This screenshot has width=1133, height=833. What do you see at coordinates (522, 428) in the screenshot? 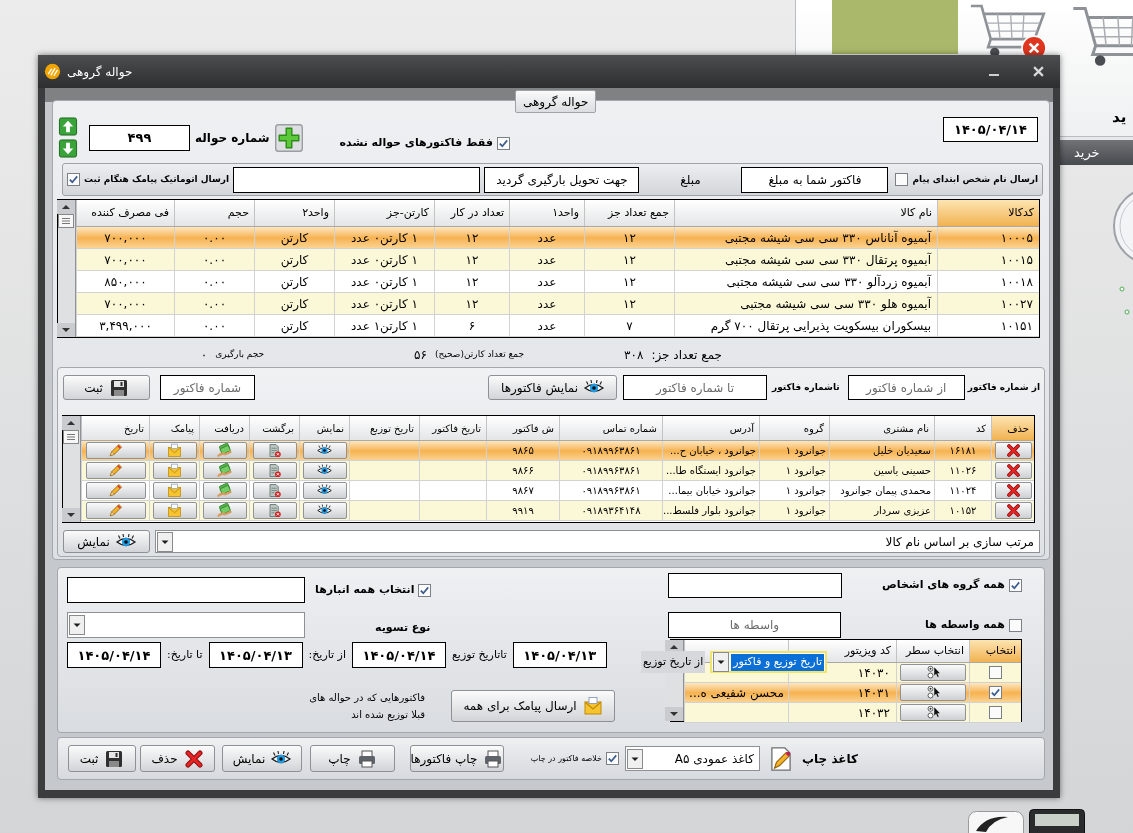
I see `column-header: ش فاکتور` at bounding box center [522, 428].